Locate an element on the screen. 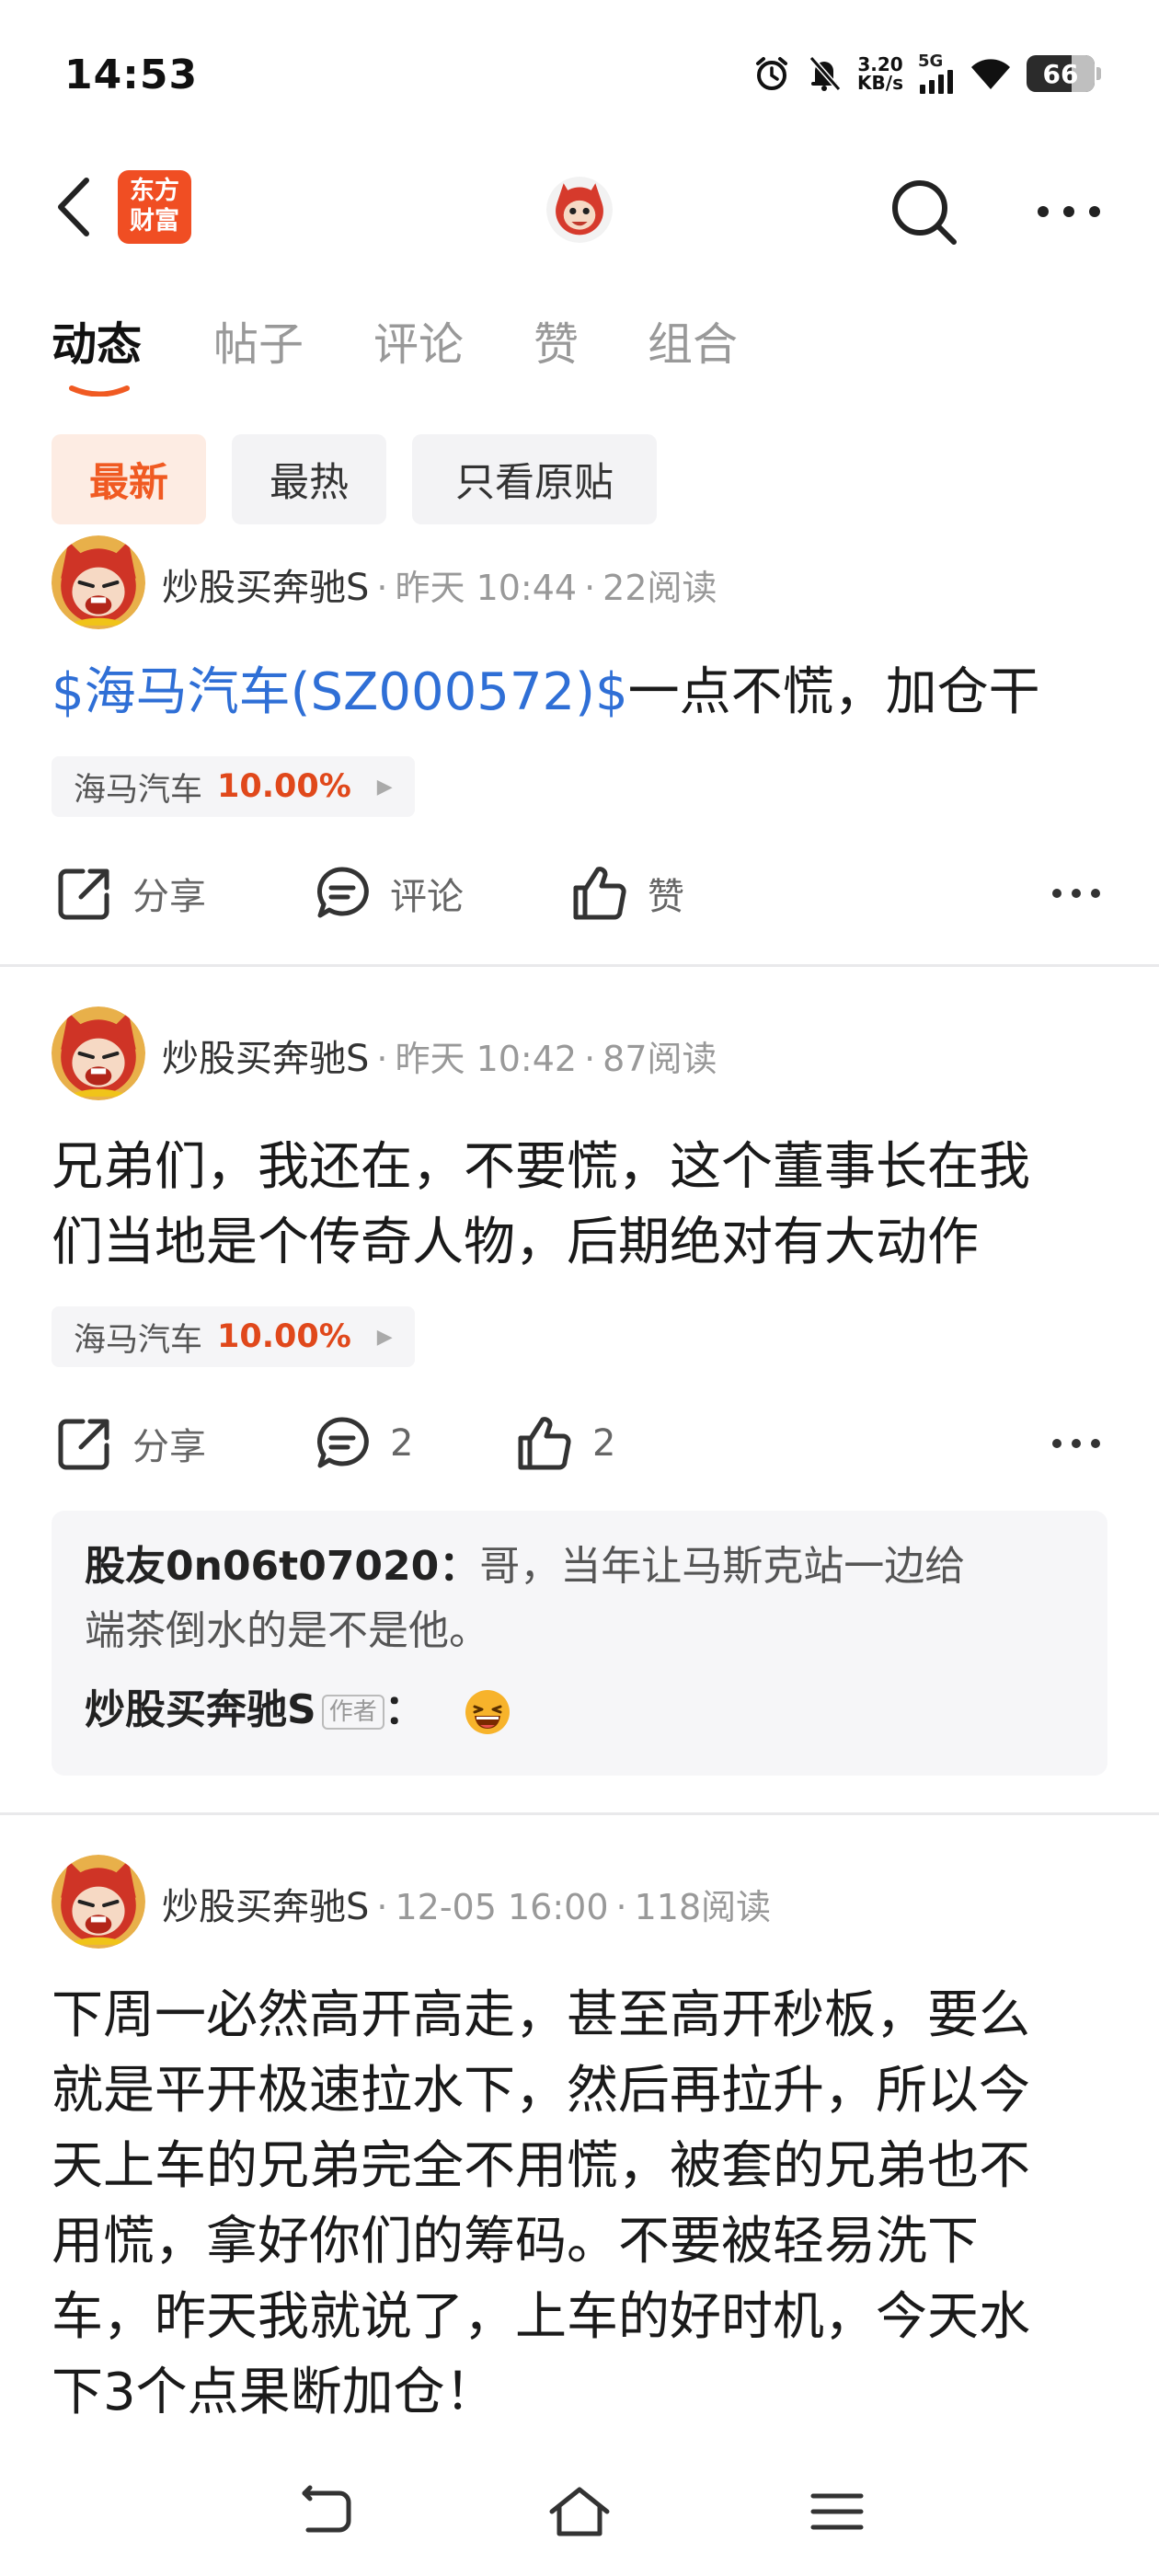  status-icons: 3.20 KB/s 5G 66 is located at coordinates (926, 74).